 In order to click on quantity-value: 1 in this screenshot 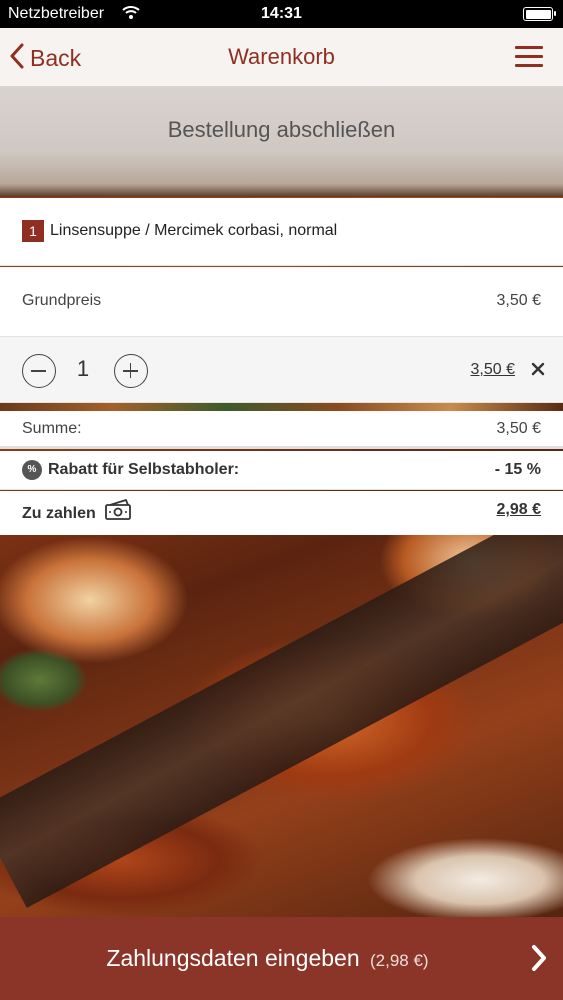, I will do `click(83, 368)`.